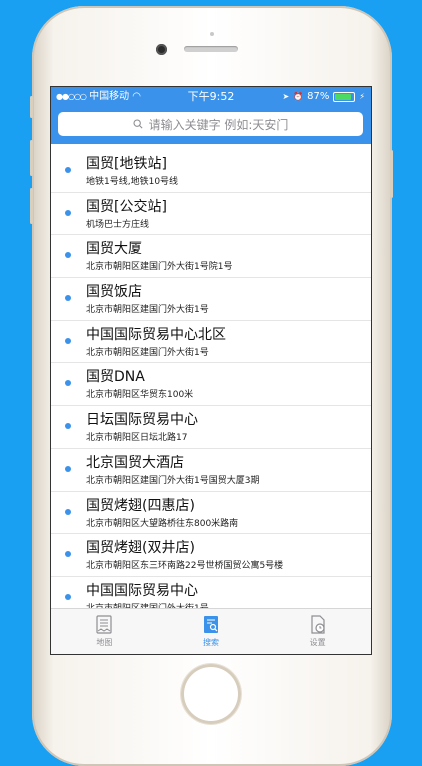 This screenshot has width=422, height=766. What do you see at coordinates (211, 694) in the screenshot?
I see `home-button` at bounding box center [211, 694].